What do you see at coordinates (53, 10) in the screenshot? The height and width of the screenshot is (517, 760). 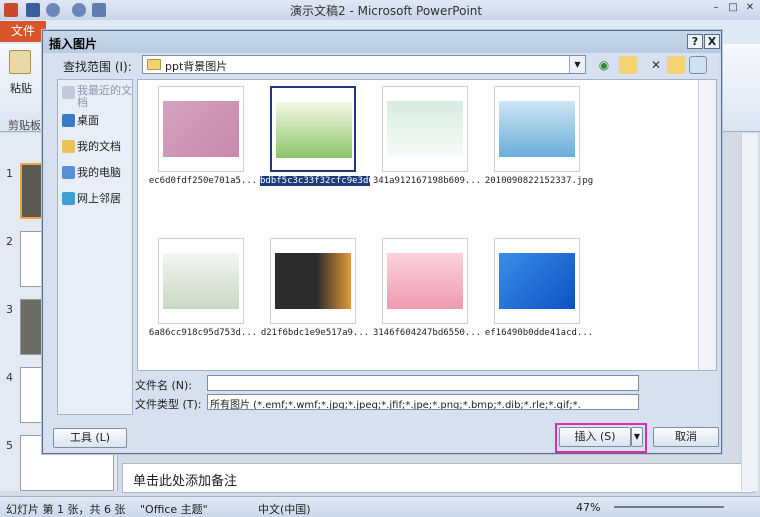 I see `undo-icon` at bounding box center [53, 10].